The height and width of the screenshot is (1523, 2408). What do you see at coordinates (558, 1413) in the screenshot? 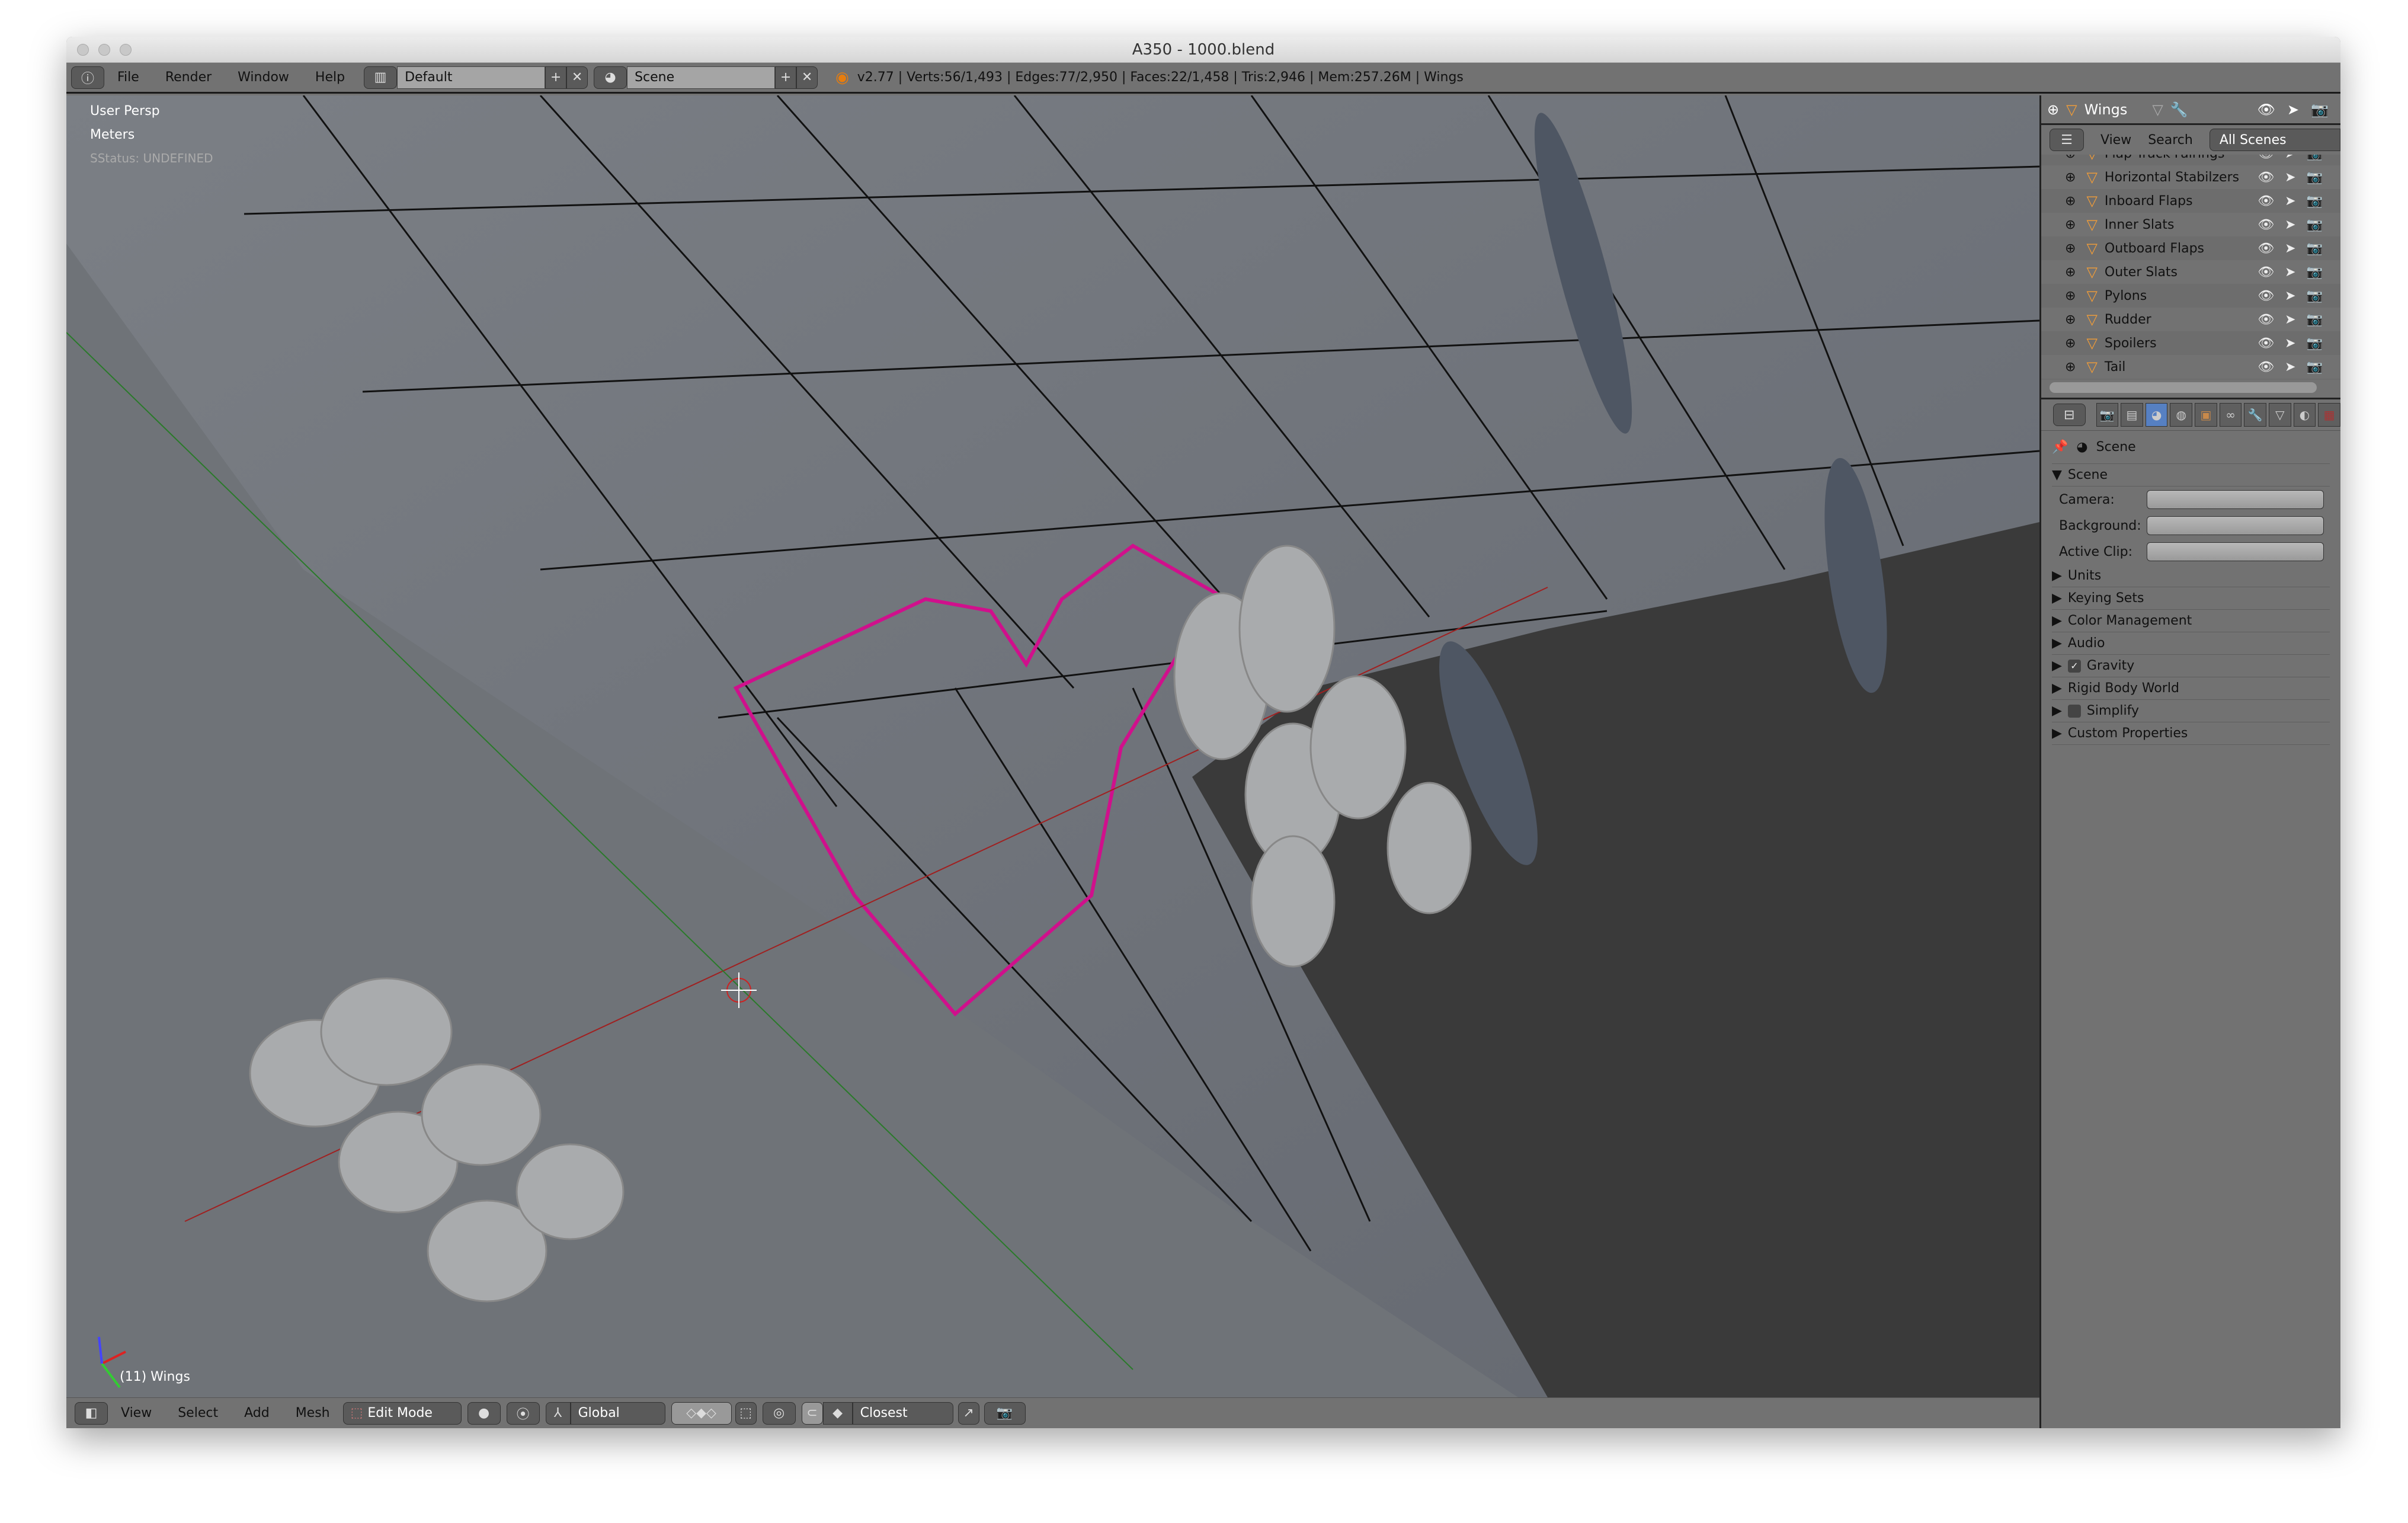
I see `manipulator-icon: ⅄` at bounding box center [558, 1413].